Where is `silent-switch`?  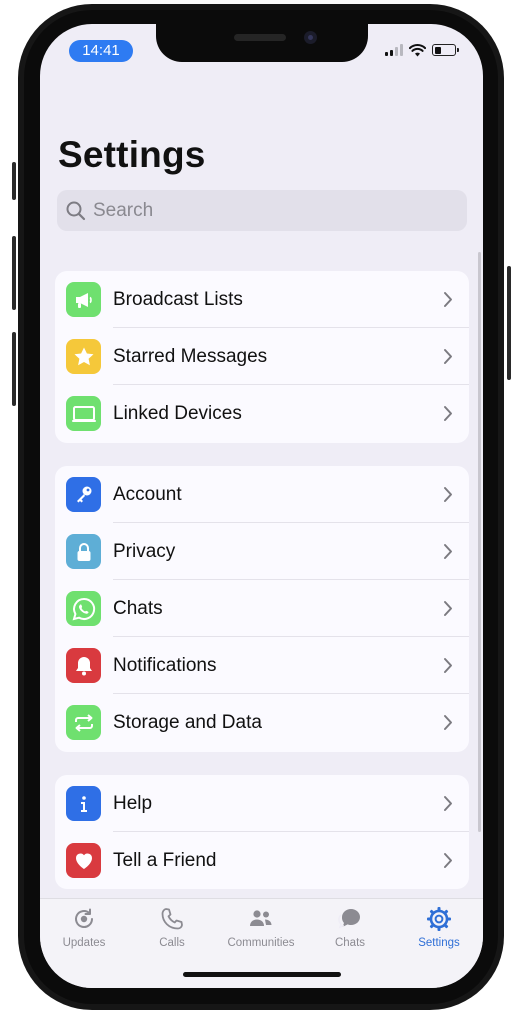
silent-switch is located at coordinates (14, 181).